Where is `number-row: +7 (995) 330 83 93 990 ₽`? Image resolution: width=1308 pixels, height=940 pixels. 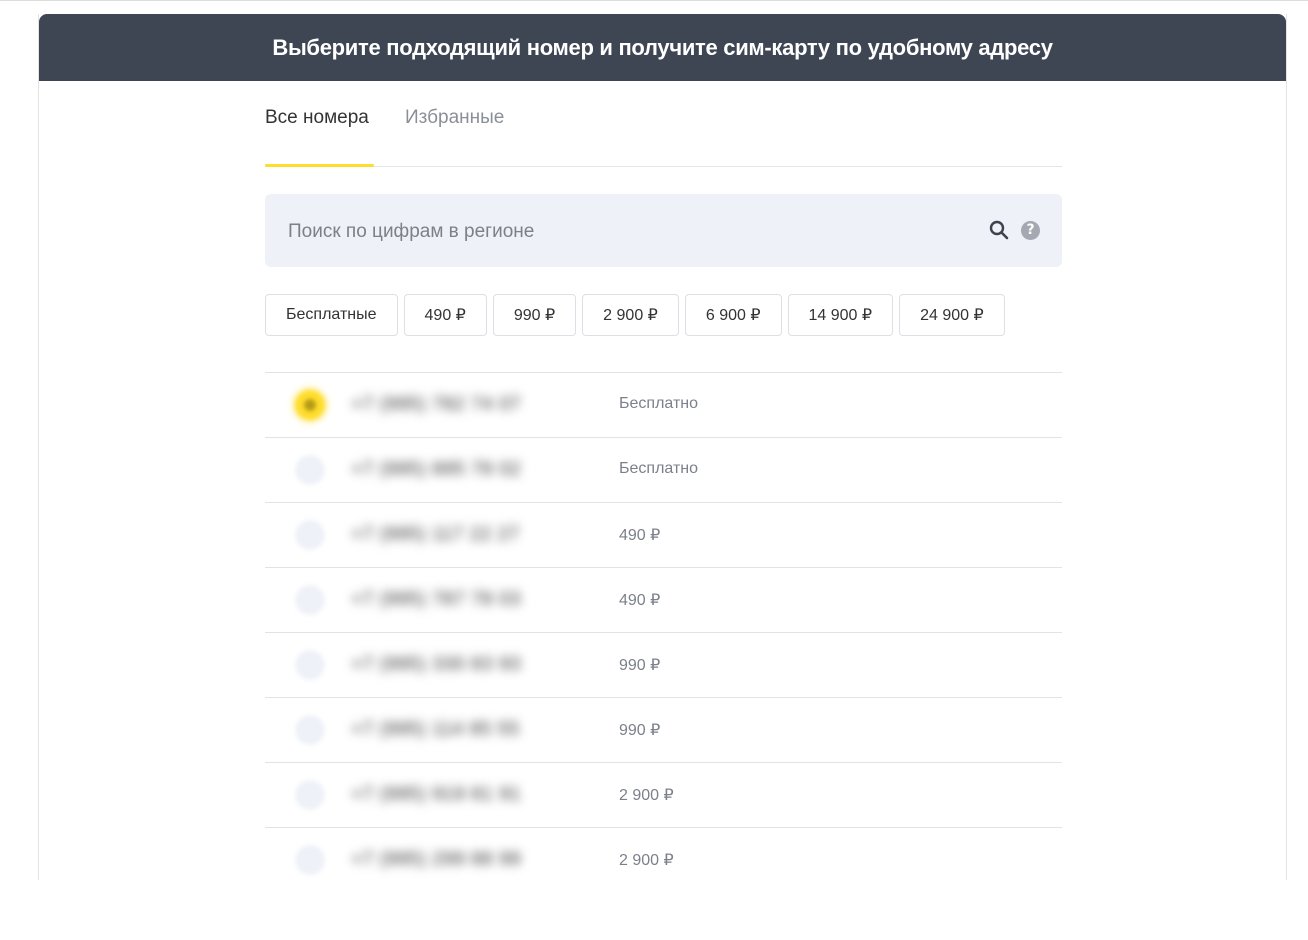
number-row: +7 (995) 330 83 93 990 ₽ is located at coordinates (663, 665).